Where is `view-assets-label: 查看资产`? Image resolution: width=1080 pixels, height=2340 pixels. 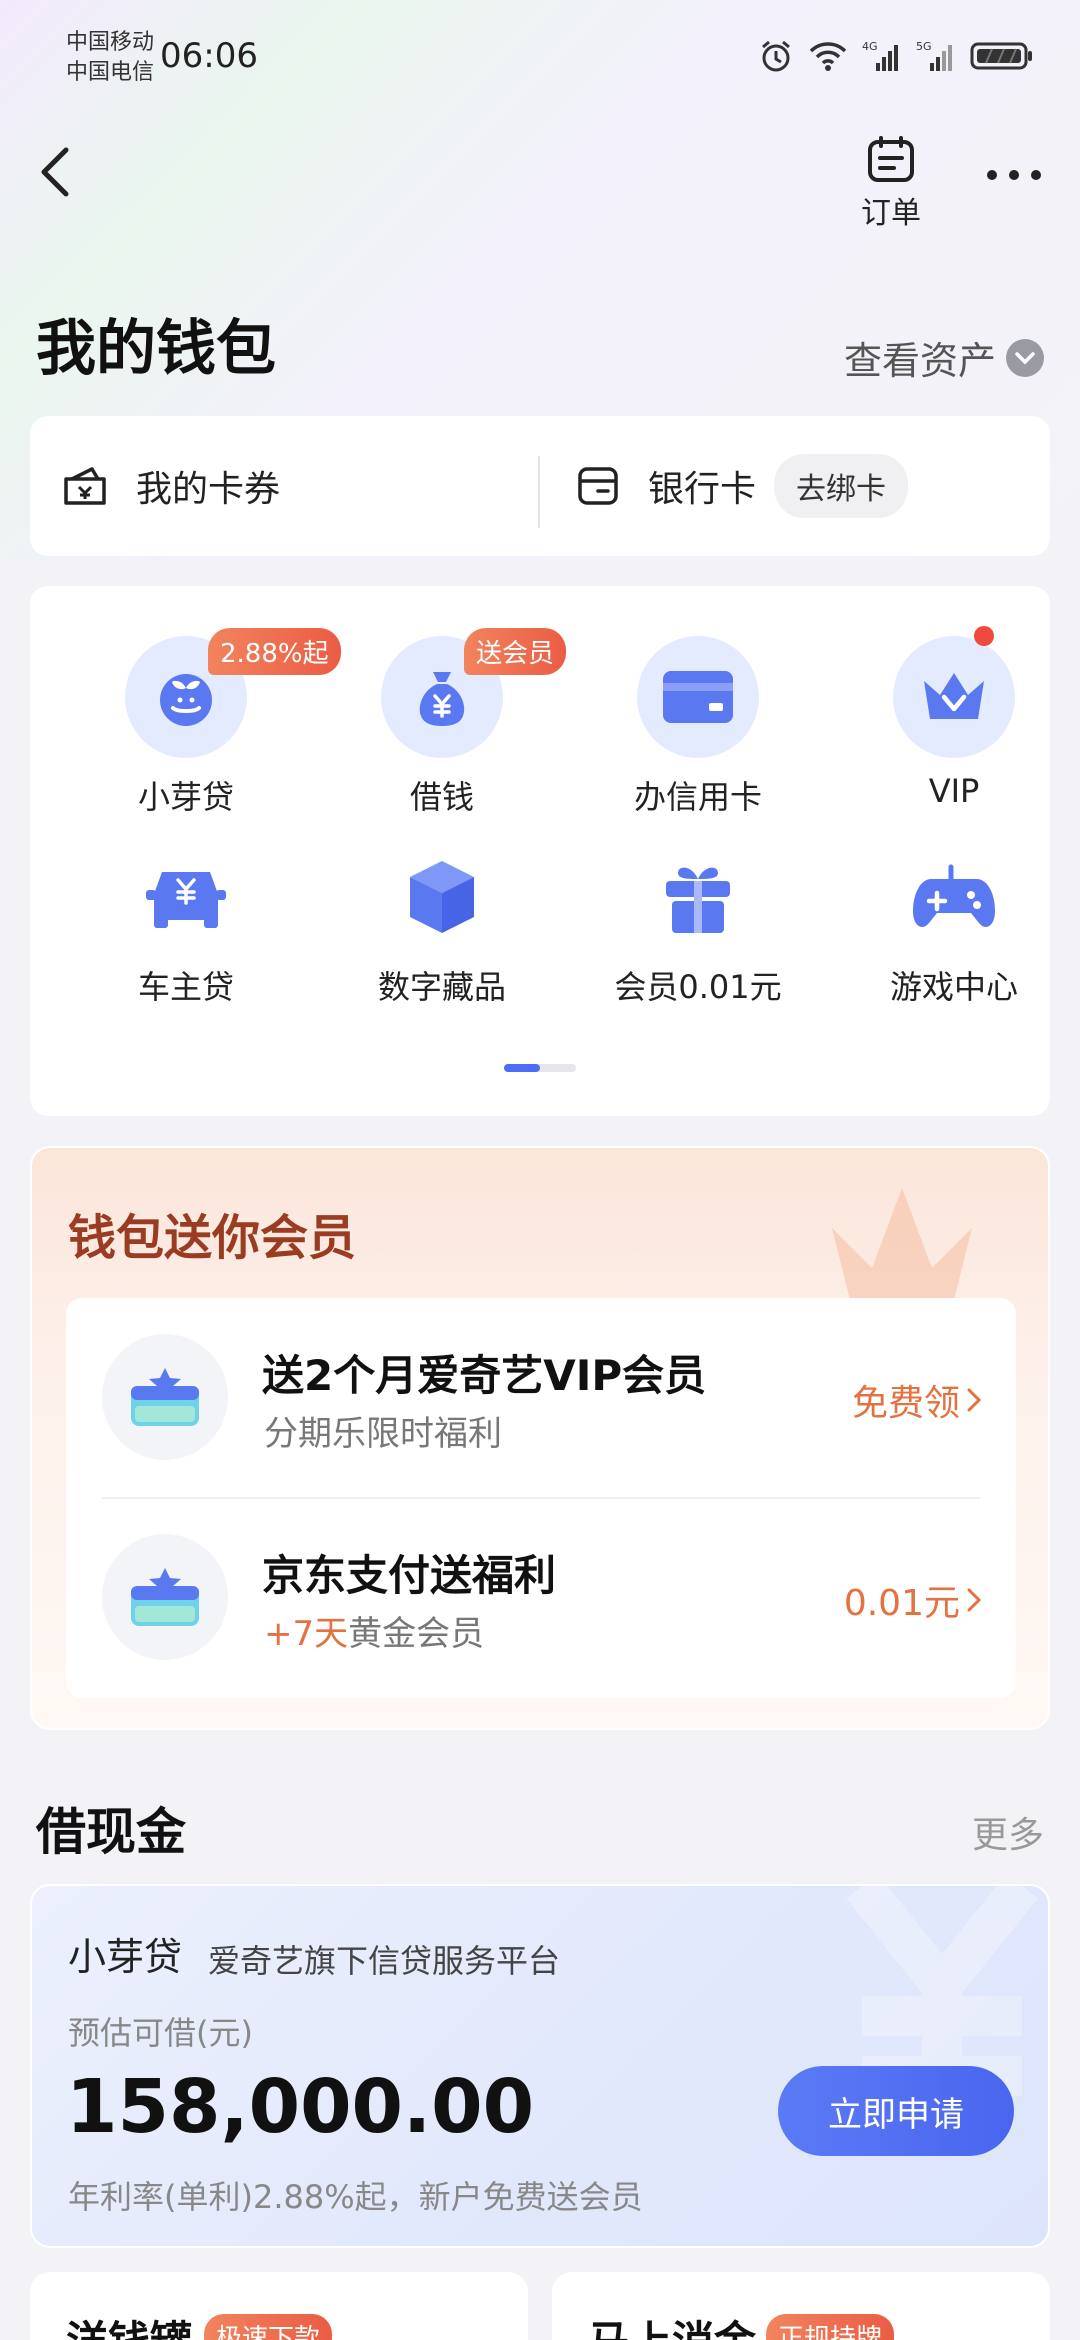 view-assets-label: 查看资产 is located at coordinates (919, 361).